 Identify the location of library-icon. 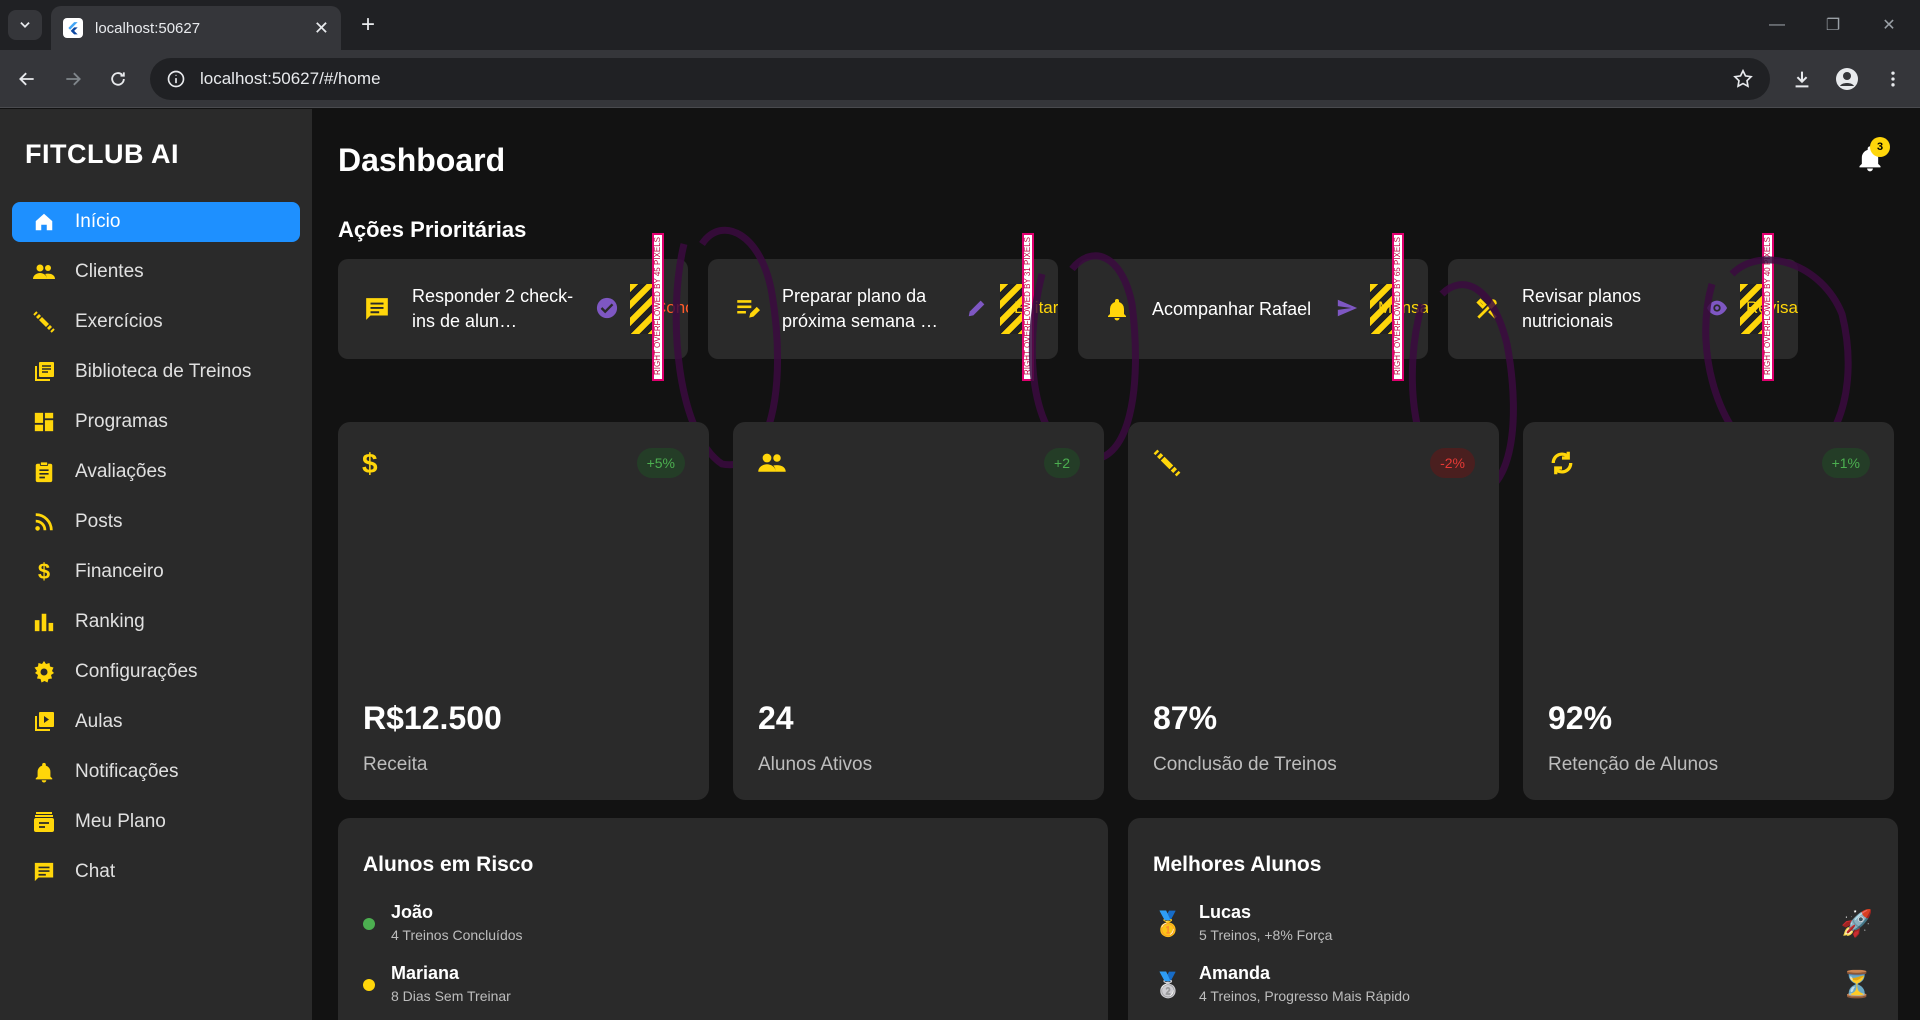
(44, 372).